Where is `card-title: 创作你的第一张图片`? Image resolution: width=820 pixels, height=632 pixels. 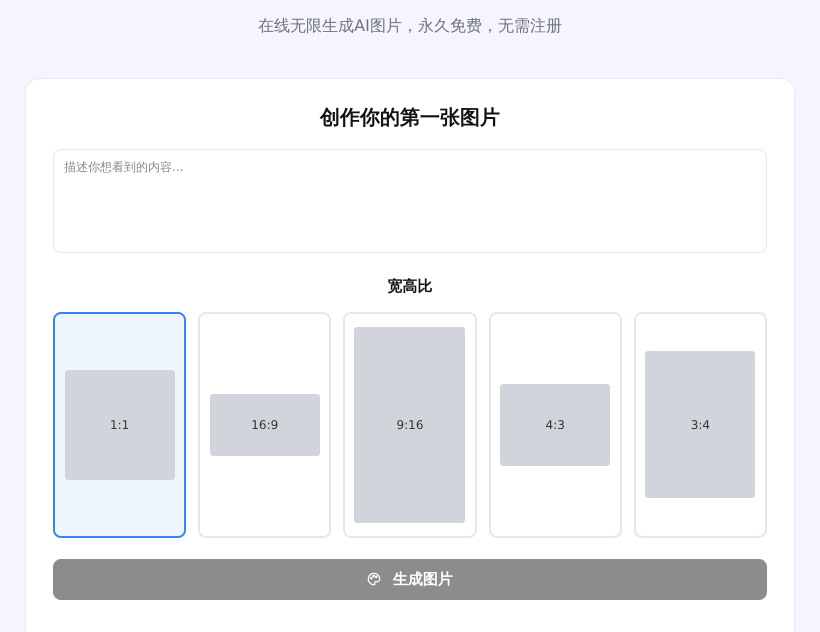 card-title: 创作你的第一张图片 is located at coordinates (409, 117).